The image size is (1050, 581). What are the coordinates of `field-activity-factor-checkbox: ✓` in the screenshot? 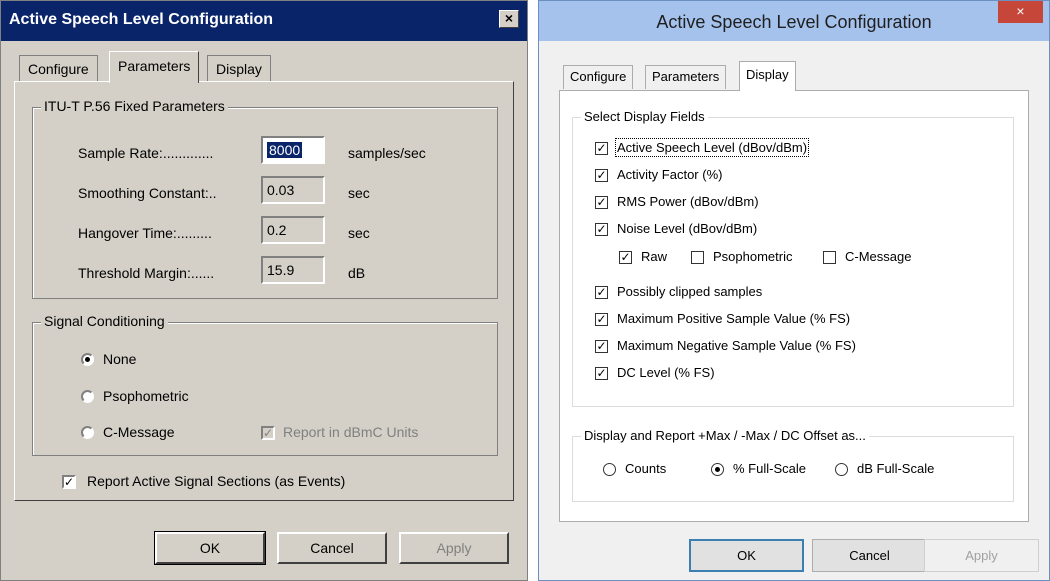 It's located at (601, 175).